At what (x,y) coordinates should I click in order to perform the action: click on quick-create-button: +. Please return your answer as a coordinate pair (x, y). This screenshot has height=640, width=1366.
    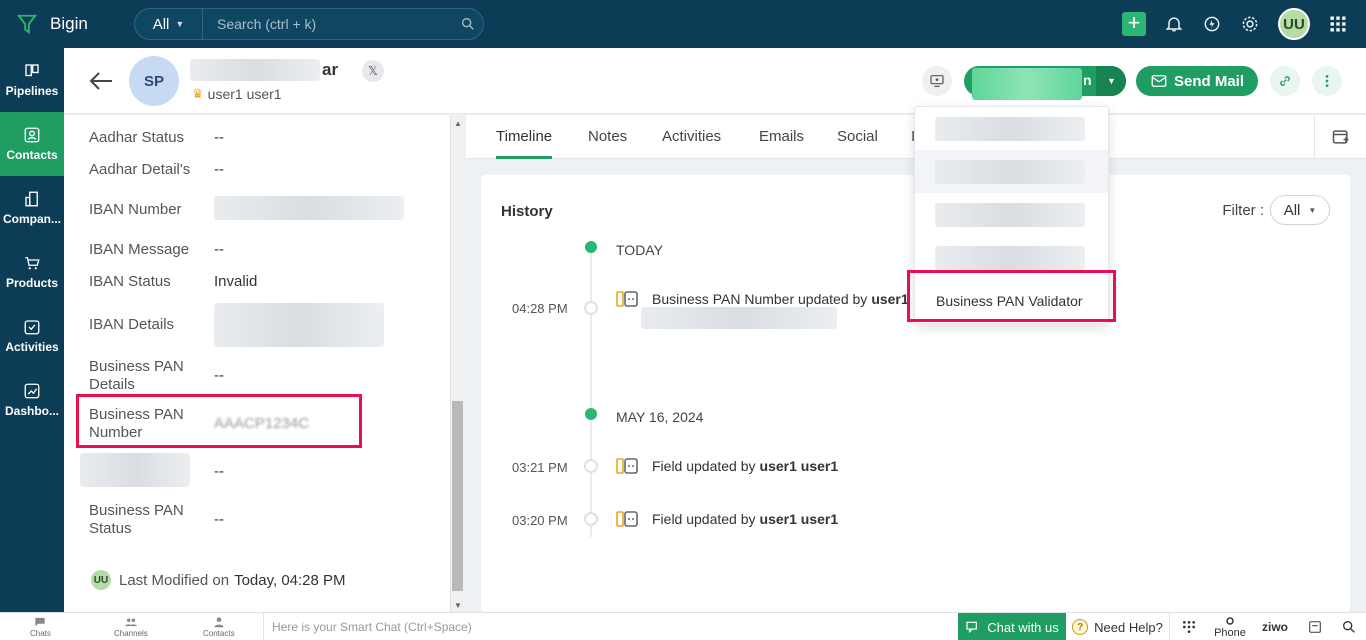
    Looking at the image, I should click on (1134, 24).